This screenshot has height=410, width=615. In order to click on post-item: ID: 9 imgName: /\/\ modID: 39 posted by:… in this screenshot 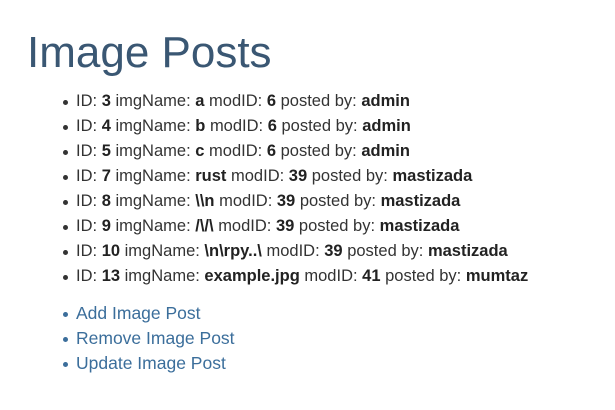, I will do `click(295, 226)`.